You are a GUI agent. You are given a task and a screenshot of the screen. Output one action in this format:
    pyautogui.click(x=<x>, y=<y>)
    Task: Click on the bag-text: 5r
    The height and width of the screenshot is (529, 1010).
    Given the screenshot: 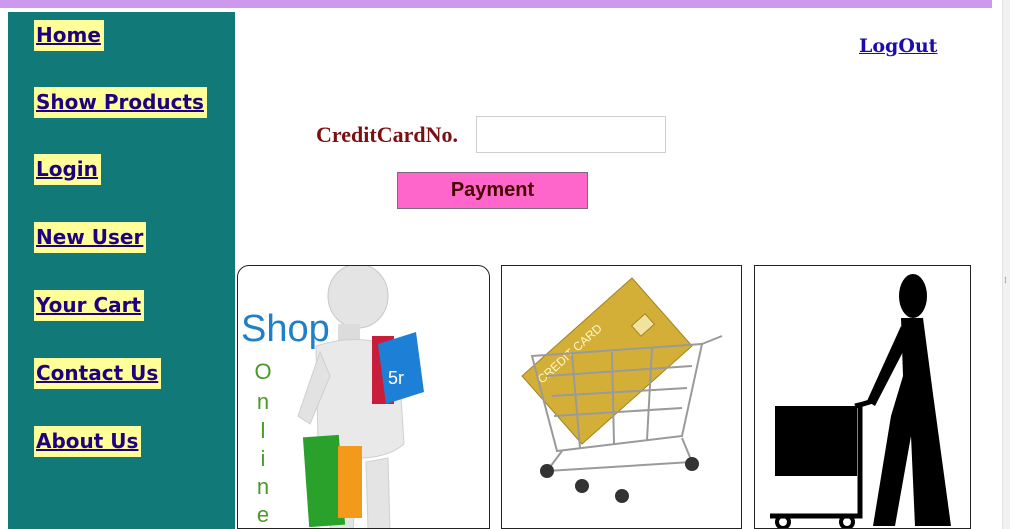 What is the action you would take?
    pyautogui.click(x=396, y=378)
    